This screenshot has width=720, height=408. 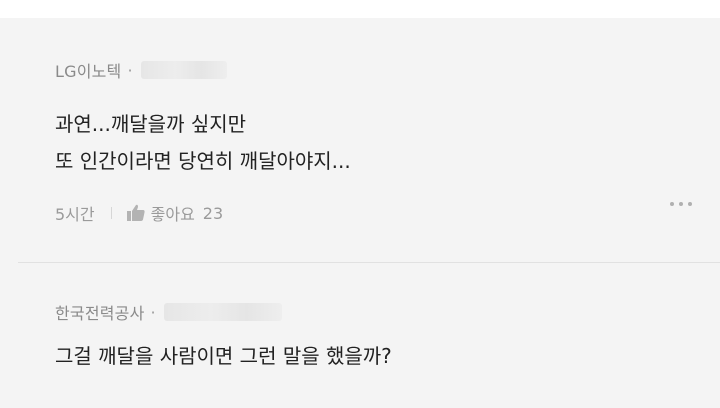 I want to click on comment-header: LG이노텍 ·, so click(x=141, y=70).